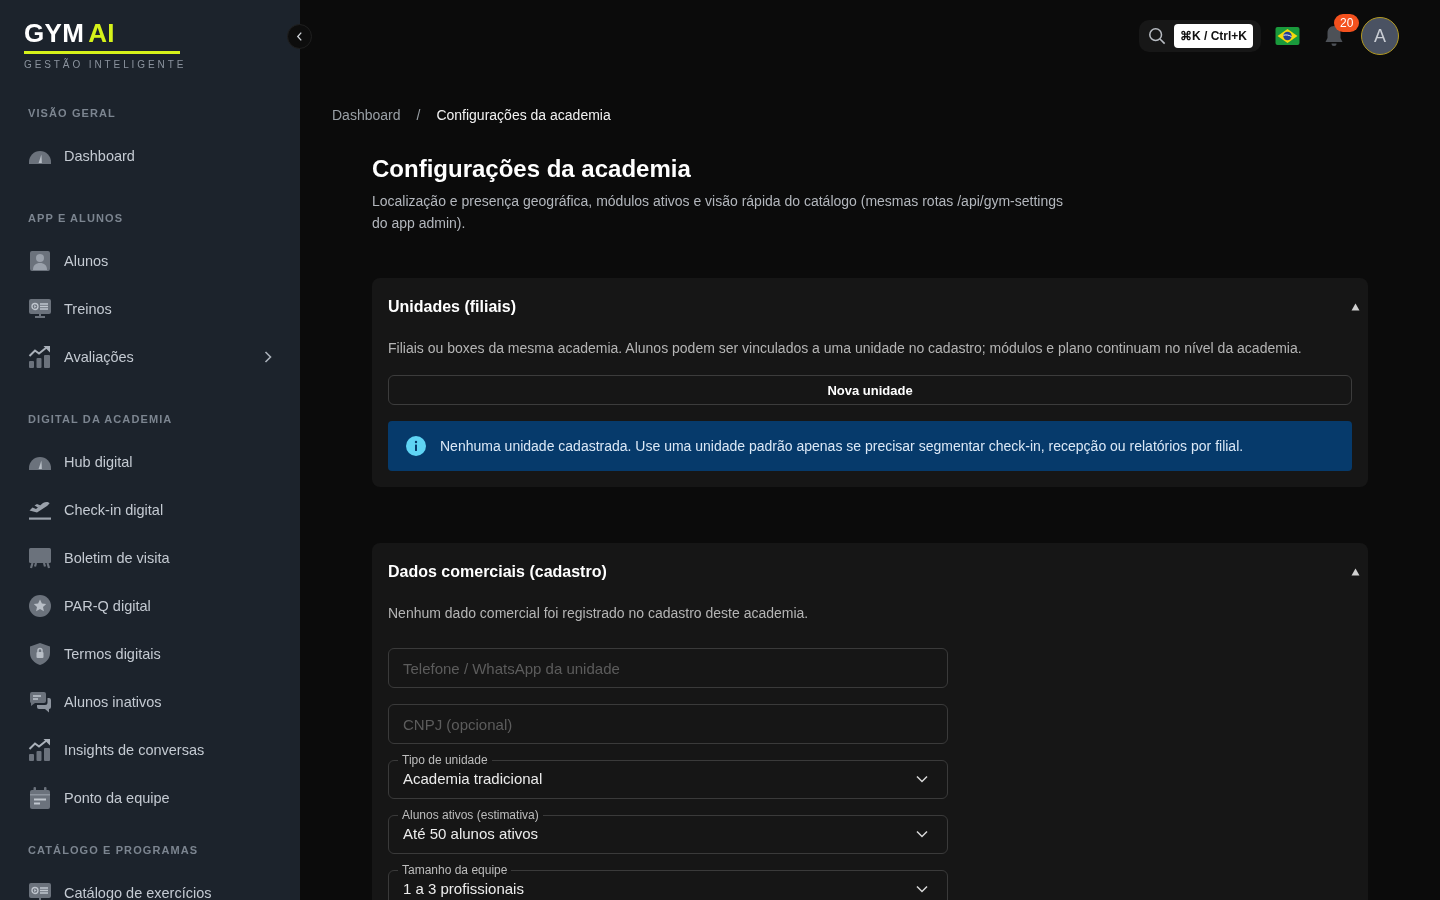  What do you see at coordinates (113, 850) in the screenshot?
I see `nav-section-heading: CATÁLOGO E PROGRAMAS` at bounding box center [113, 850].